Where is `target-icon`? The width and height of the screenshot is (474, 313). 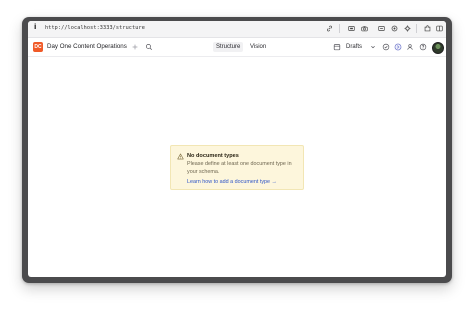 target-icon is located at coordinates (394, 28).